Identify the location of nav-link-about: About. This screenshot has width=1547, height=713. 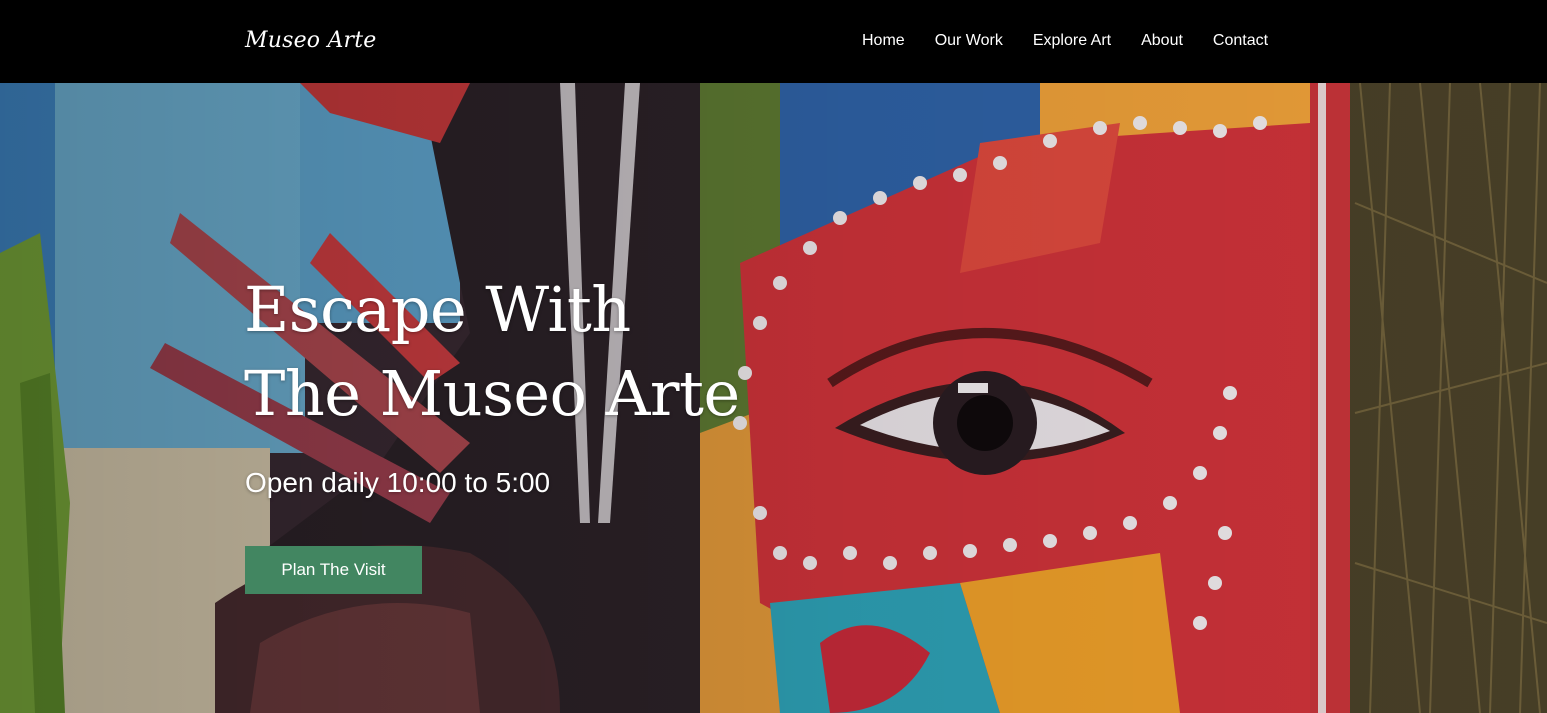
(1162, 41).